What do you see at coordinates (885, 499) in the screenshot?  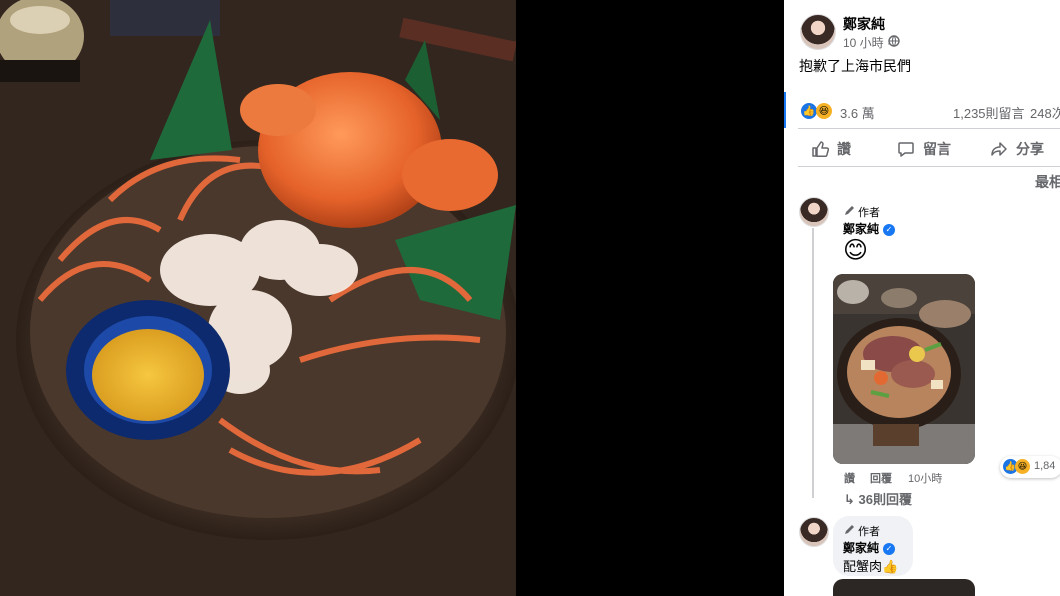 I see `replies-count-label: 36則回覆` at bounding box center [885, 499].